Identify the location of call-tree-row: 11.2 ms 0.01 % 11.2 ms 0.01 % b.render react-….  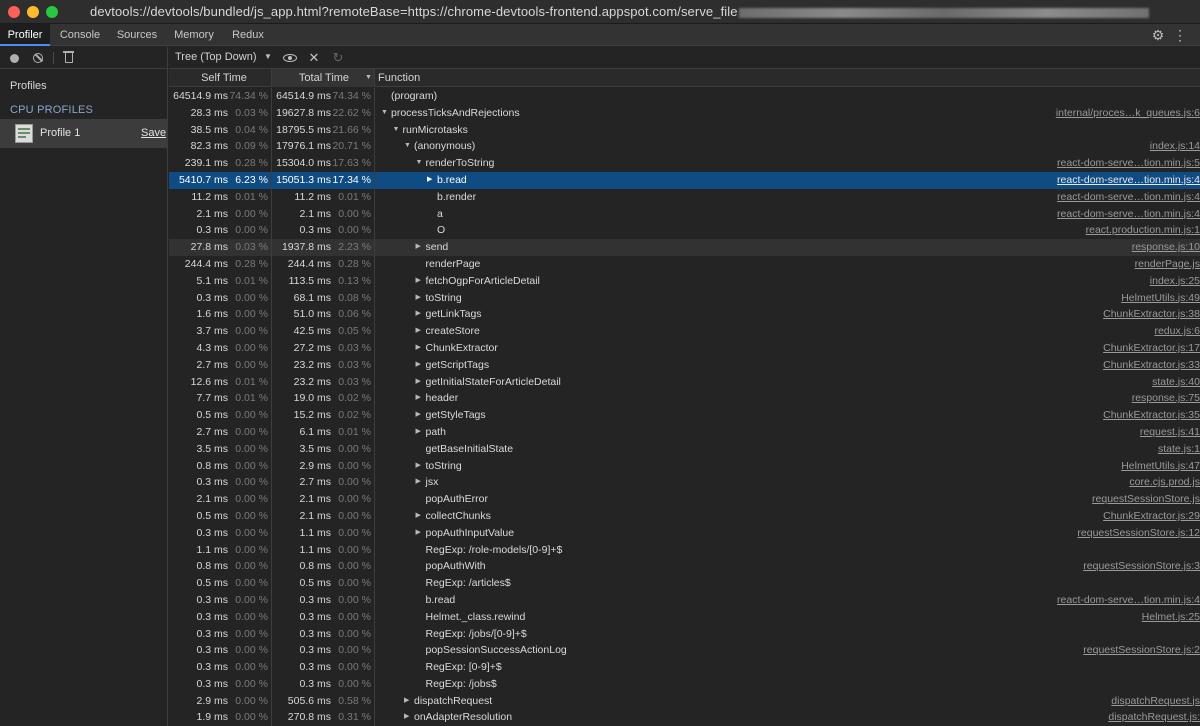
(684, 197).